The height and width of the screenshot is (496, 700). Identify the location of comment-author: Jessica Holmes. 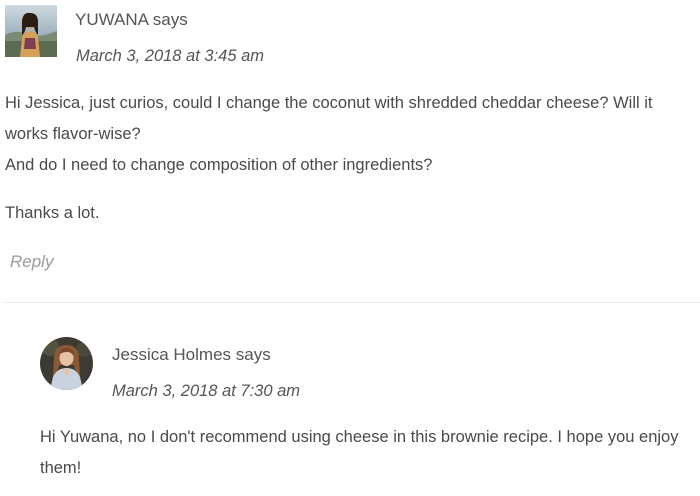
(172, 354).